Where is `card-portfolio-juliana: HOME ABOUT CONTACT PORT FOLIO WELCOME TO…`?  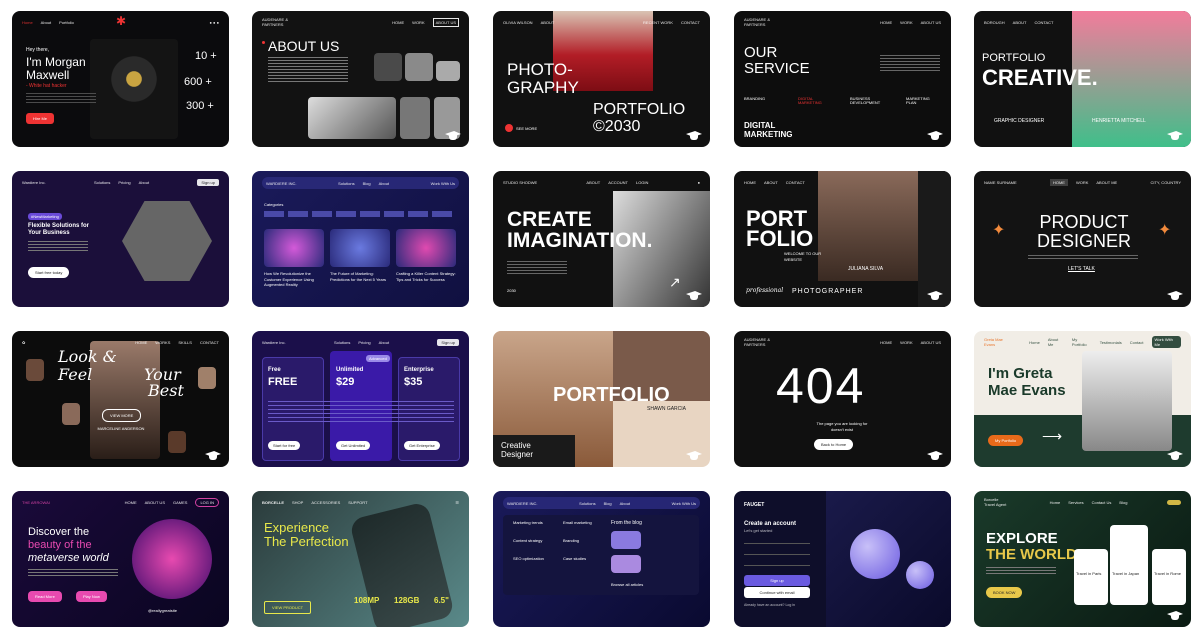 card-portfolio-juliana: HOME ABOUT CONTACT PORT FOLIO WELCOME TO… is located at coordinates (842, 239).